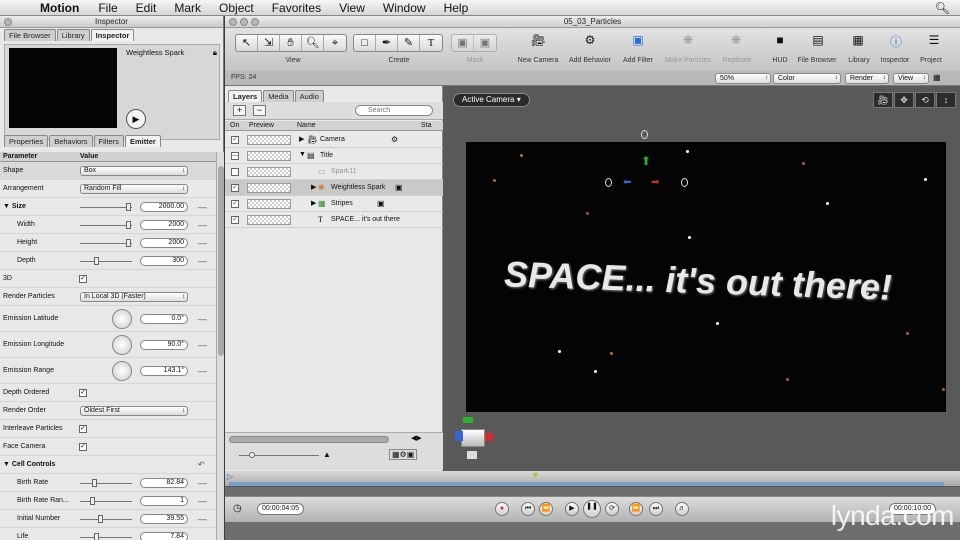 This screenshot has height=540, width=960. I want to click on disclosure-triangle-icon: ▶, so click(313, 203).